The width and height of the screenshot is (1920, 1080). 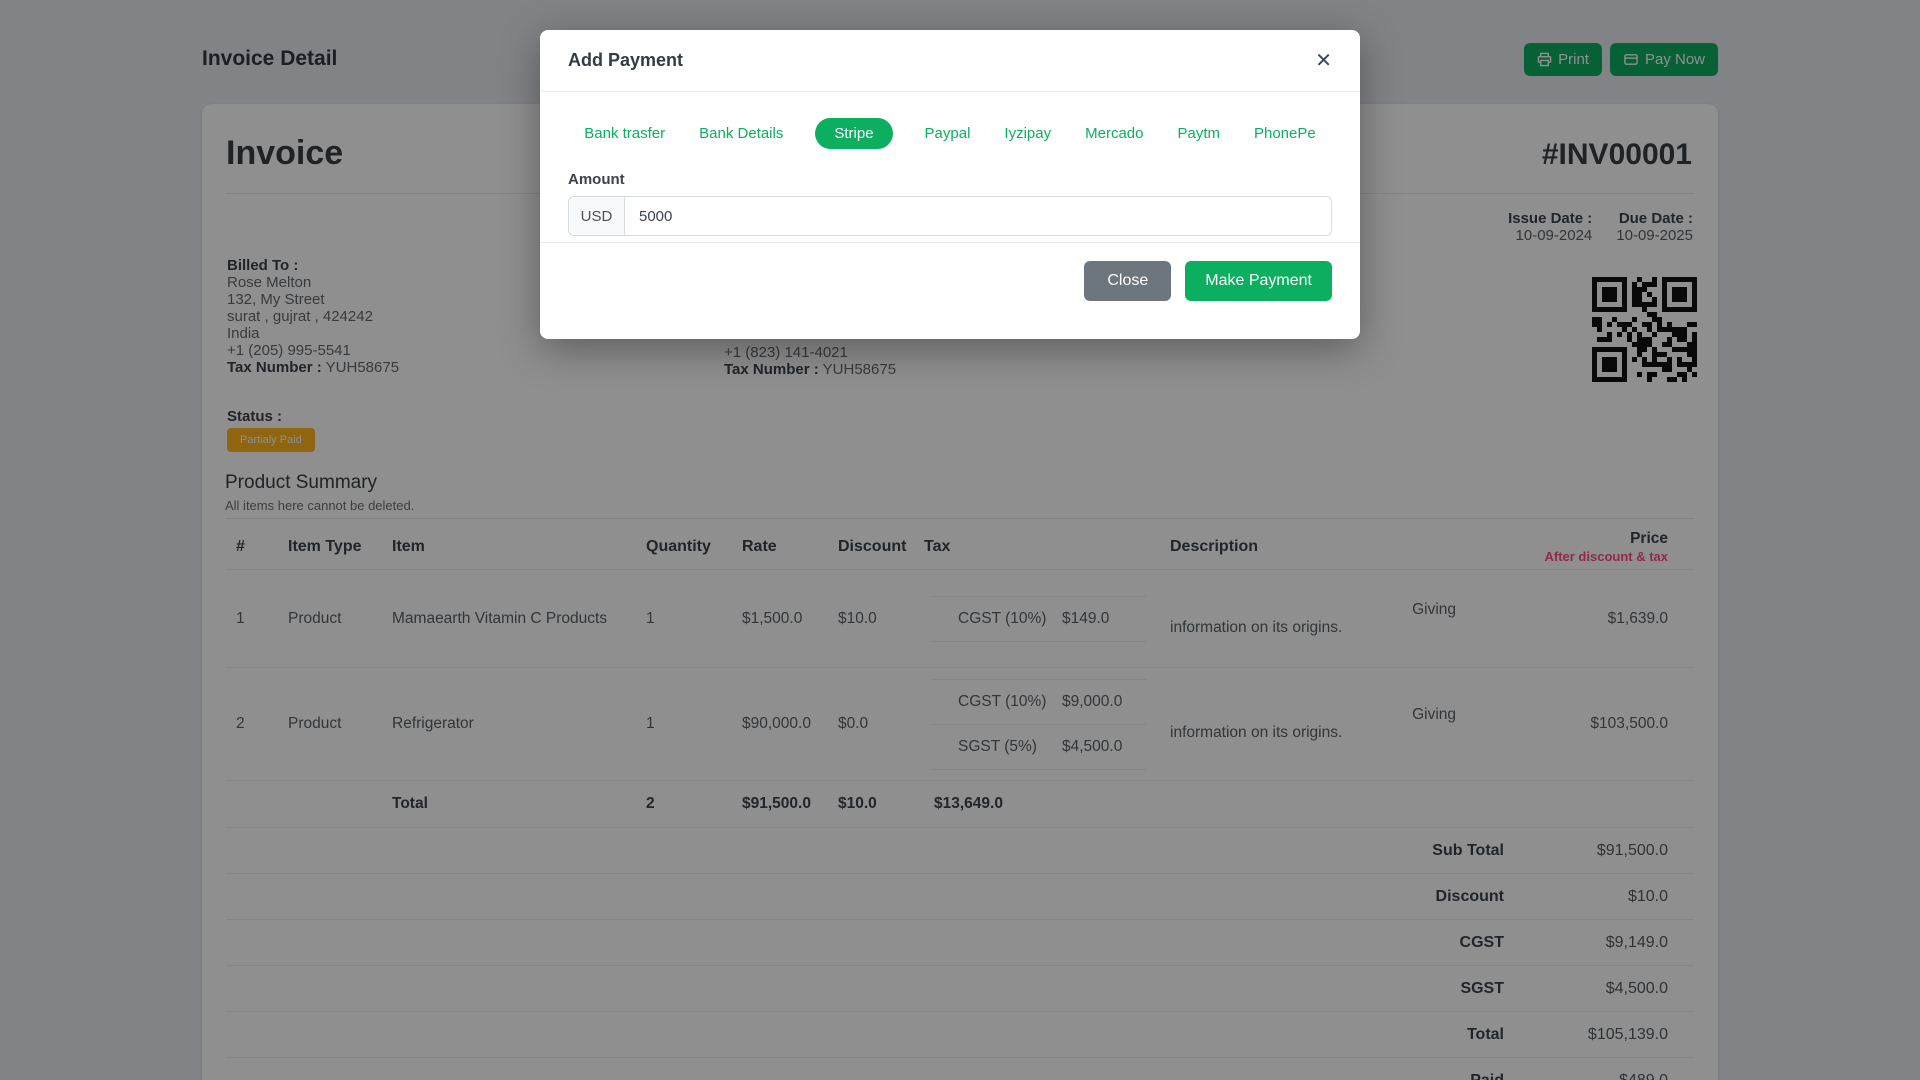 What do you see at coordinates (1128, 281) in the screenshot?
I see `close-button: Close` at bounding box center [1128, 281].